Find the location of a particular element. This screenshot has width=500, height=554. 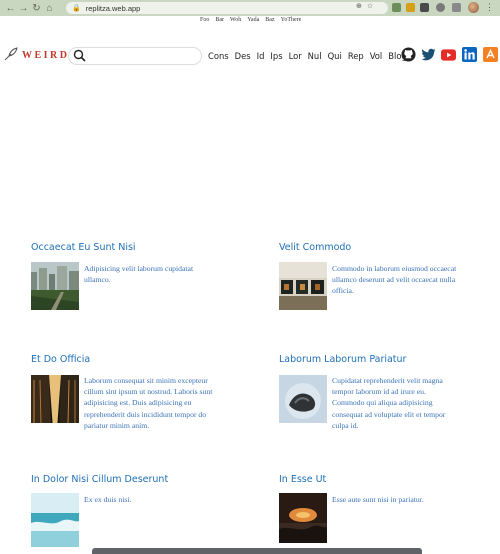

sidebar-icon is located at coordinates (456, 7).